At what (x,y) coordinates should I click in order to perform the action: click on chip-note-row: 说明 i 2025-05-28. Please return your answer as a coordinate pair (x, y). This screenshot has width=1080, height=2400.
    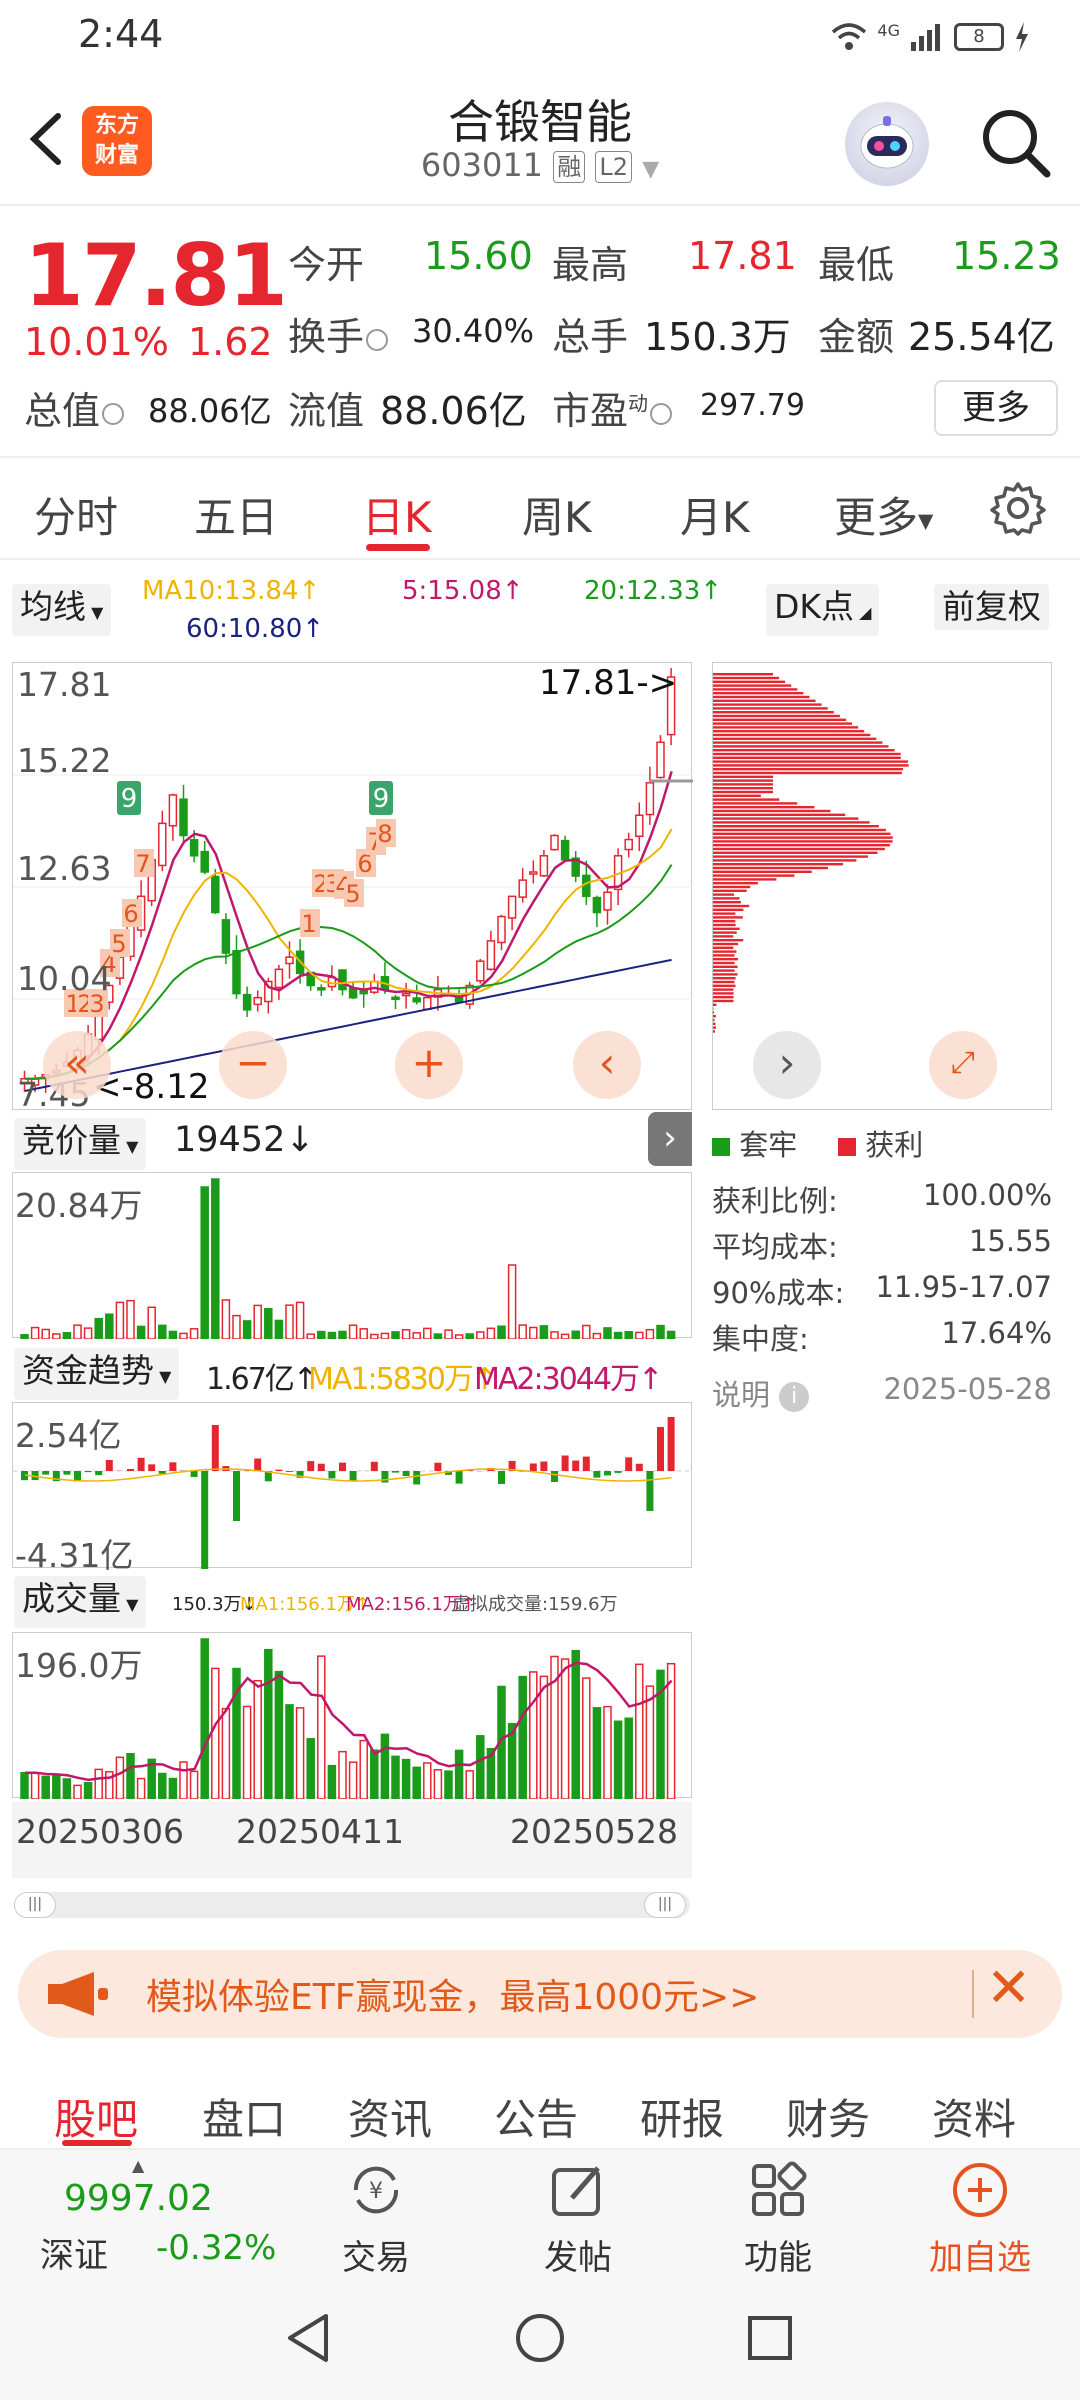
    Looking at the image, I should click on (882, 1393).